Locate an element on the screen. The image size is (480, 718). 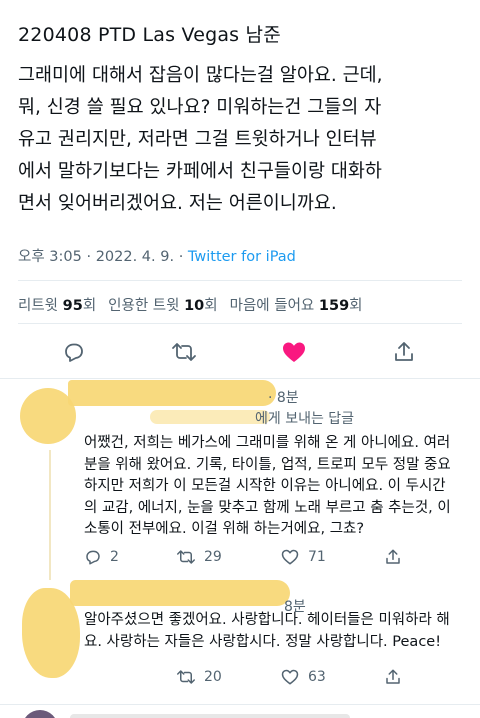
next-reply-preview is located at coordinates (210, 716).